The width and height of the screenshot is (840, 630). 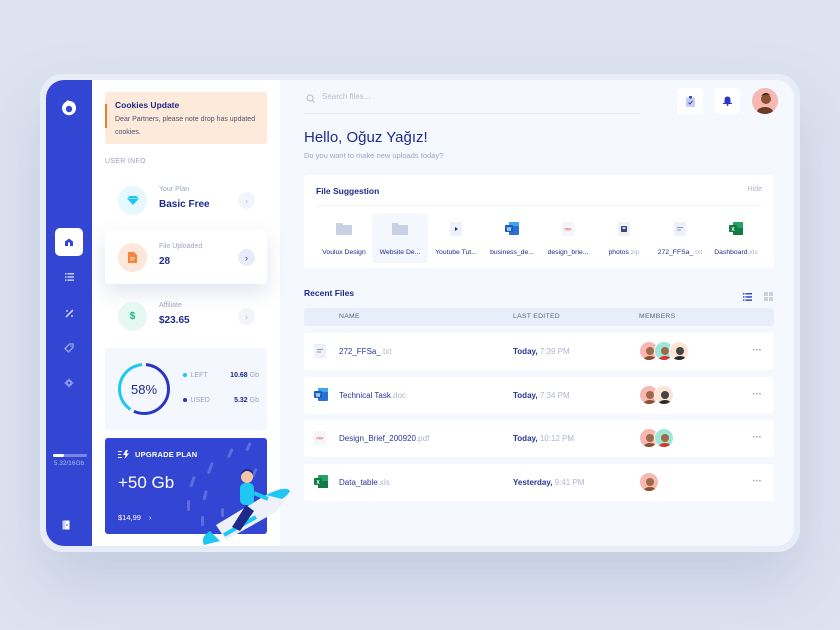 I want to click on nav-home, so click(x=69, y=242).